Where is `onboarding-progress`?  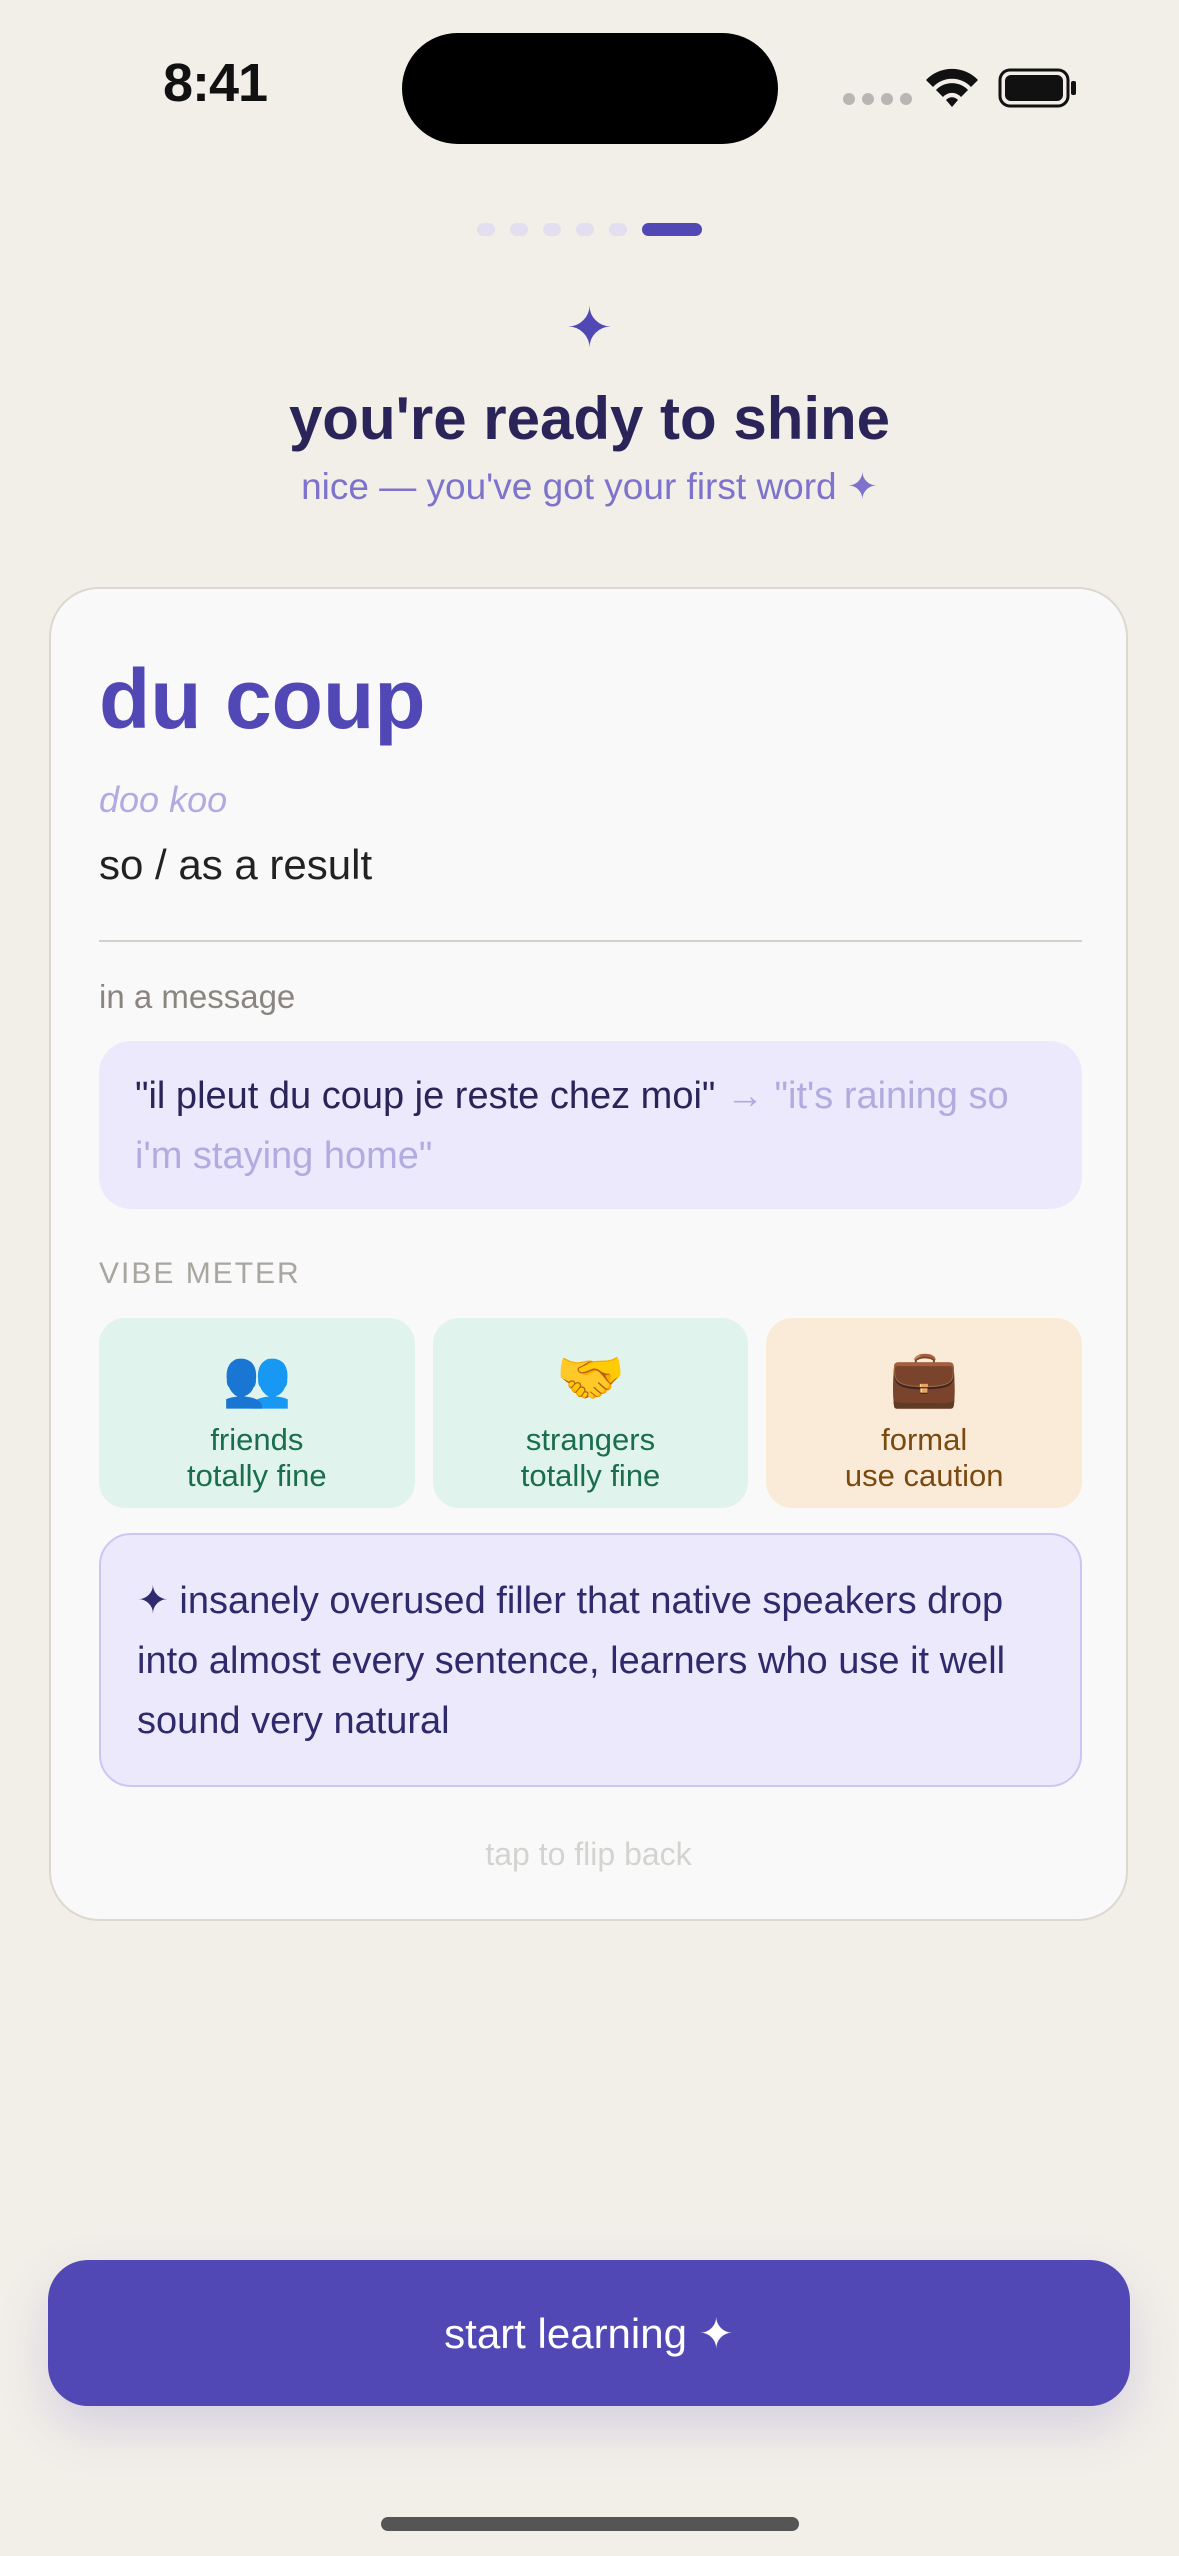
onboarding-progress is located at coordinates (589, 229).